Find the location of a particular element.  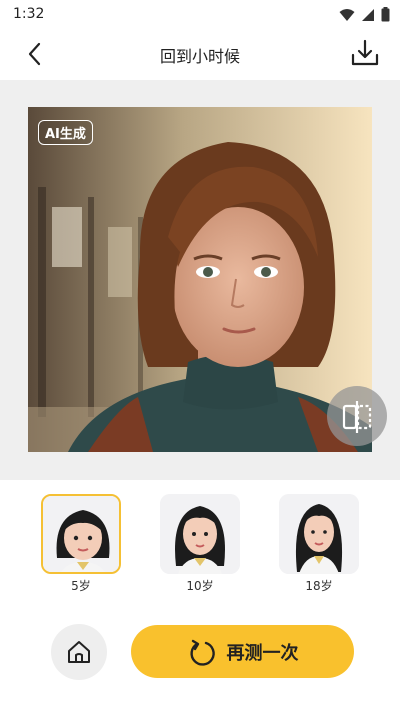

home-icon is located at coordinates (79, 652).